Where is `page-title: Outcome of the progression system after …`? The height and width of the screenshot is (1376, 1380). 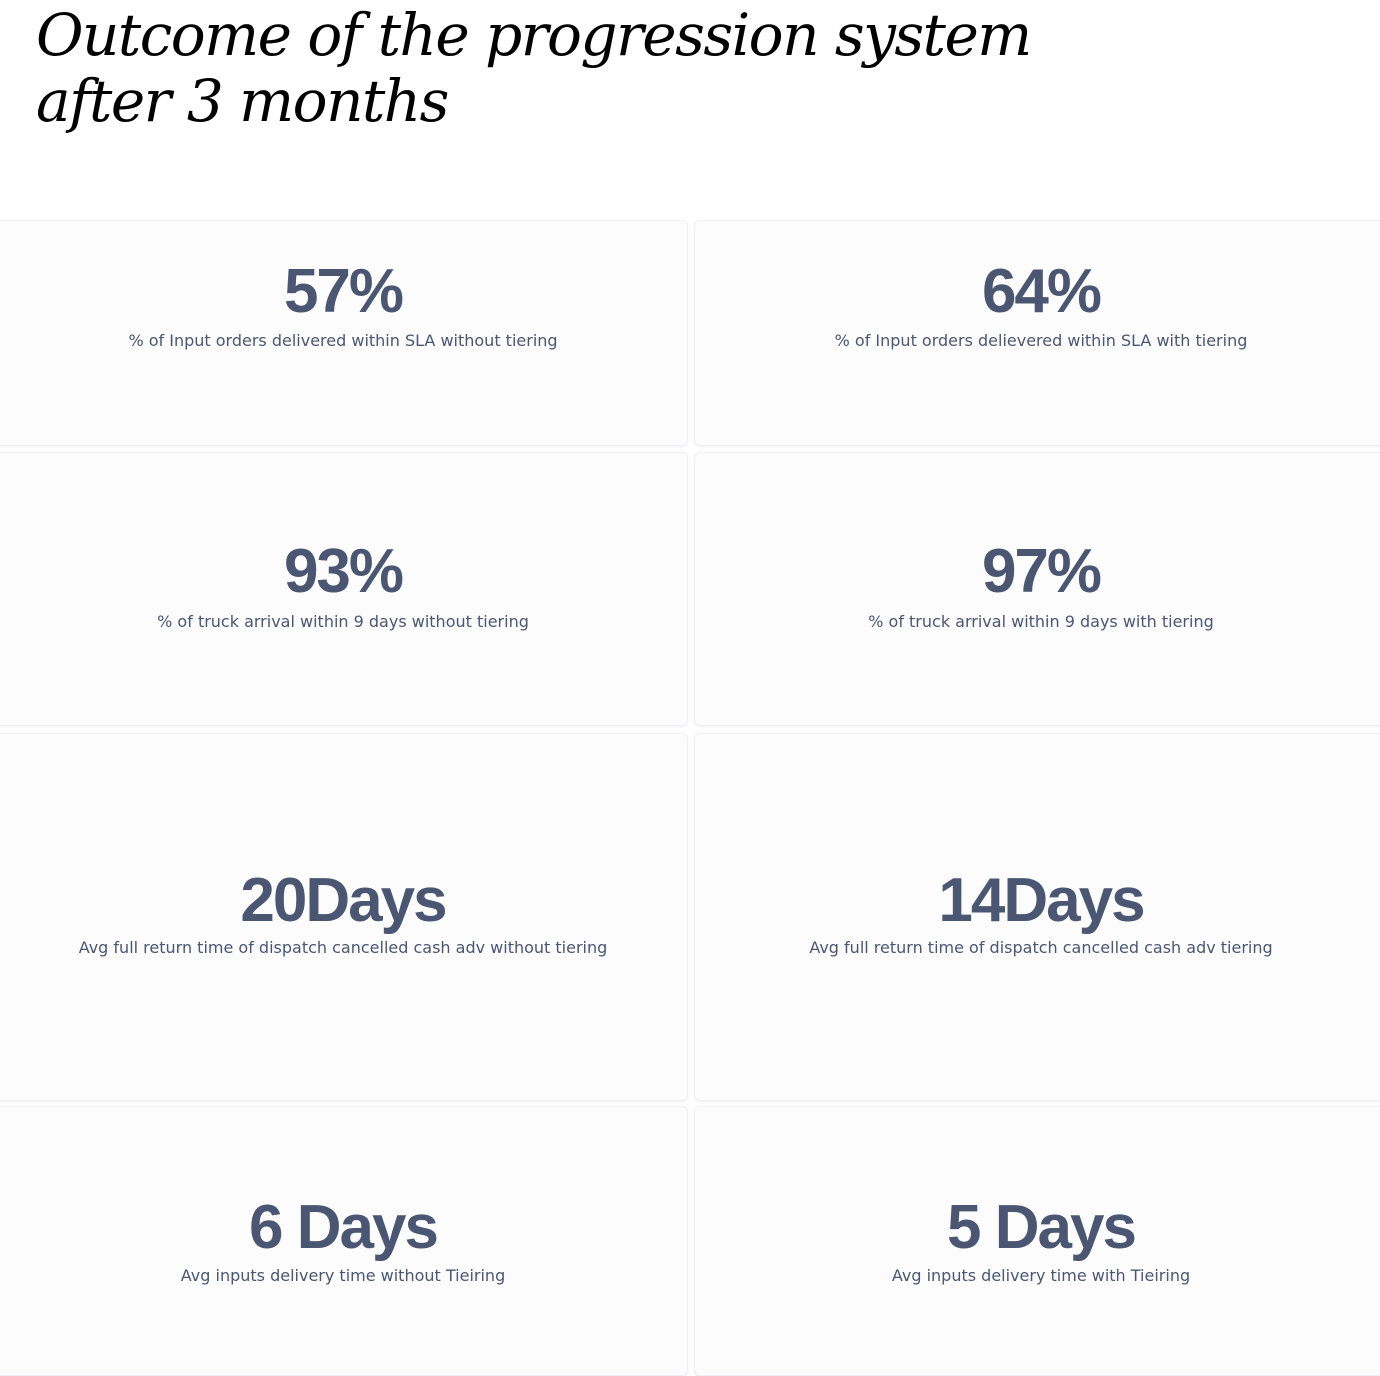
page-title: Outcome of the progression system after … is located at coordinates (636, 68).